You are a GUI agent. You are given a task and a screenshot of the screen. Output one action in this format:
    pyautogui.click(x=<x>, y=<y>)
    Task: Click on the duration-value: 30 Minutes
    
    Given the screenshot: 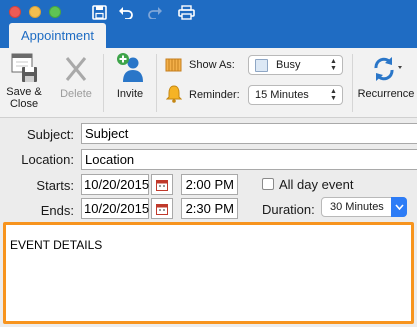 What is the action you would take?
    pyautogui.click(x=357, y=207)
    